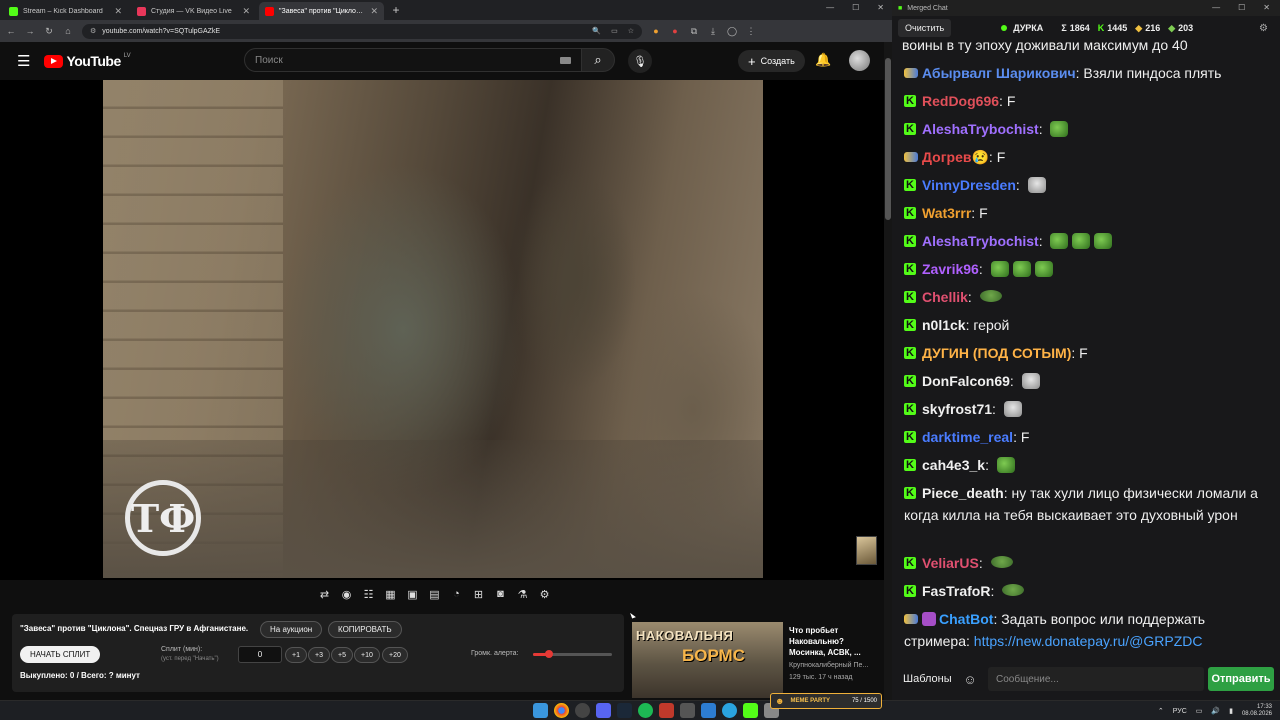 The height and width of the screenshot is (720, 1280). Describe the element at coordinates (888, 371) in the screenshot. I see `page-scrollbar` at that location.